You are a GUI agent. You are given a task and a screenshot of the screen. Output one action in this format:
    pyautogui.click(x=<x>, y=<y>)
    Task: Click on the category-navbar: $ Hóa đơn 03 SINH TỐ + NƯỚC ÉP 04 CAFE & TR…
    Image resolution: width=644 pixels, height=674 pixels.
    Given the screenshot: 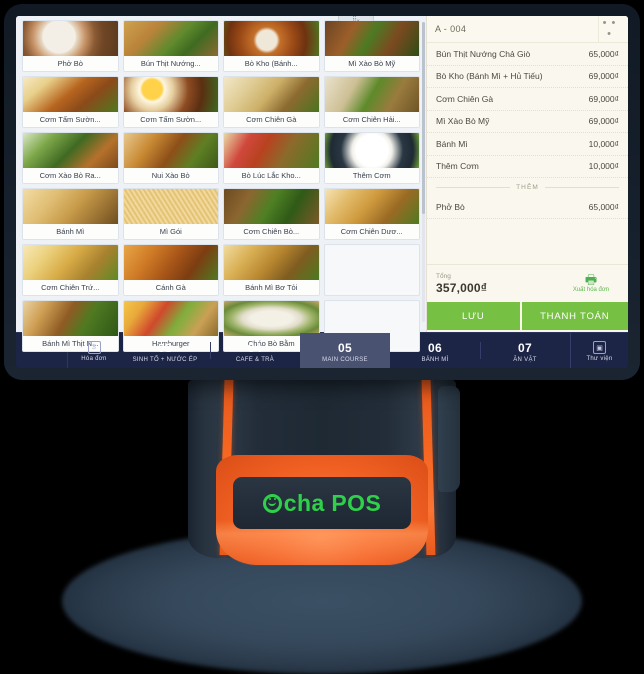 What is the action you would take?
    pyautogui.click(x=322, y=350)
    